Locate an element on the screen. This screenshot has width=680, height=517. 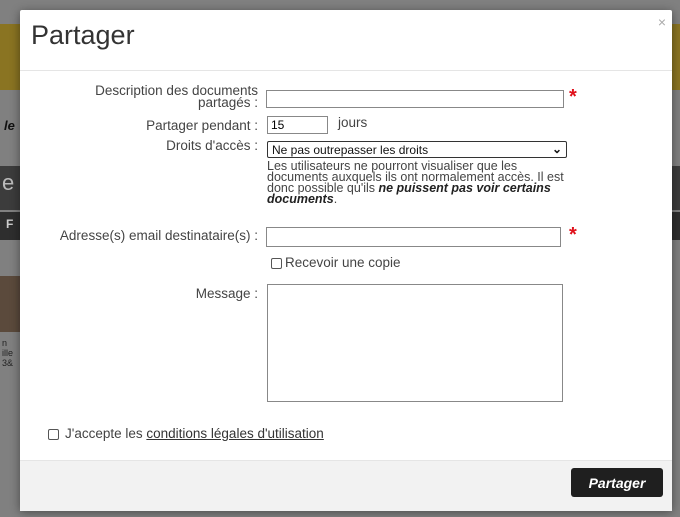
background-text: ille is located at coordinates (8, 353).